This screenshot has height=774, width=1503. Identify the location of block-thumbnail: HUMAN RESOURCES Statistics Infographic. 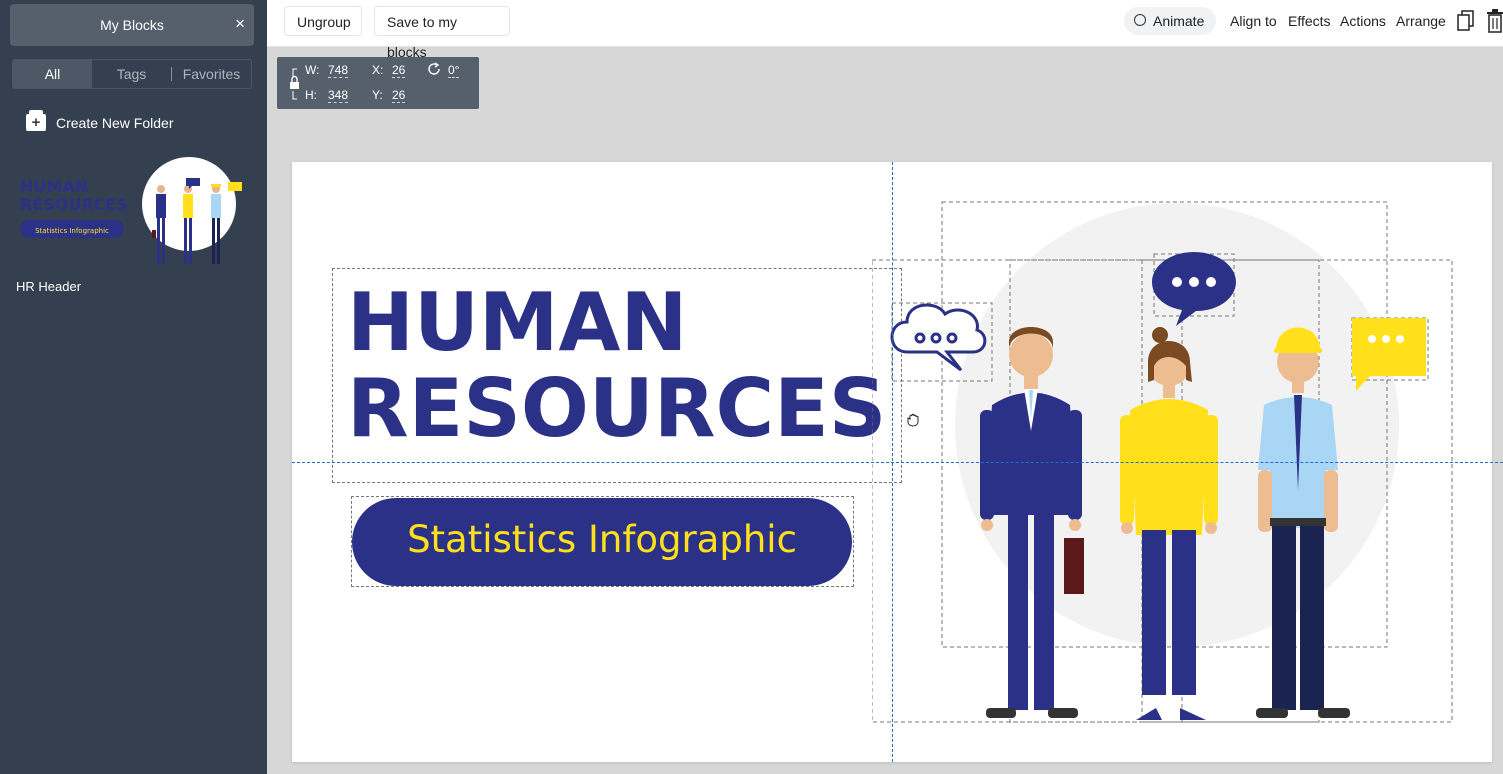
(134, 212).